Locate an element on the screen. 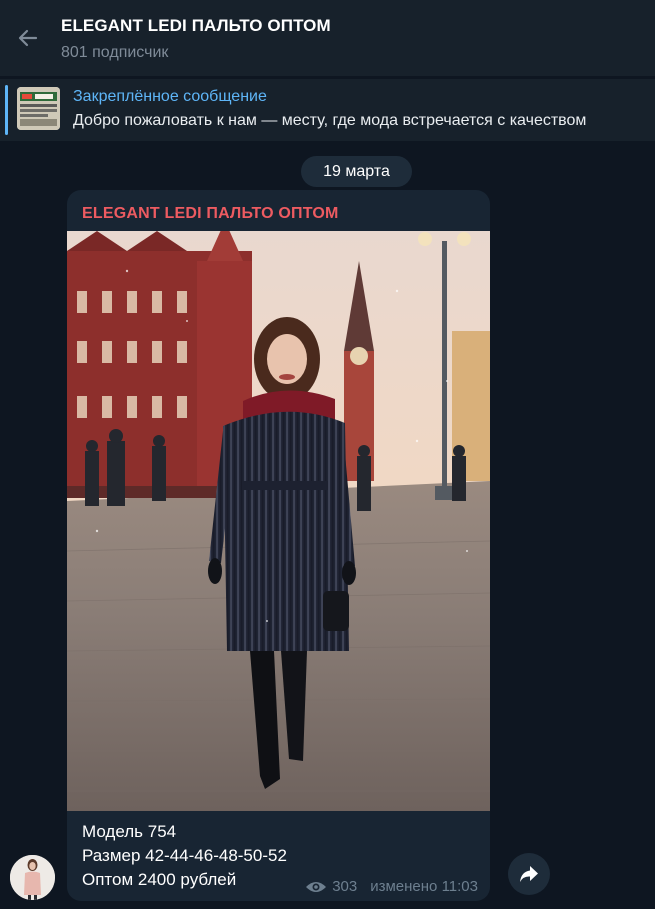  channel-title: ELEGANT LEDI ПАЛЬТО ОПТОМ is located at coordinates (196, 26).